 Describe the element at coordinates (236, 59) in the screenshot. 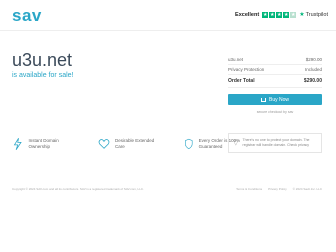

I see `price-row-label: u3u.net` at that location.